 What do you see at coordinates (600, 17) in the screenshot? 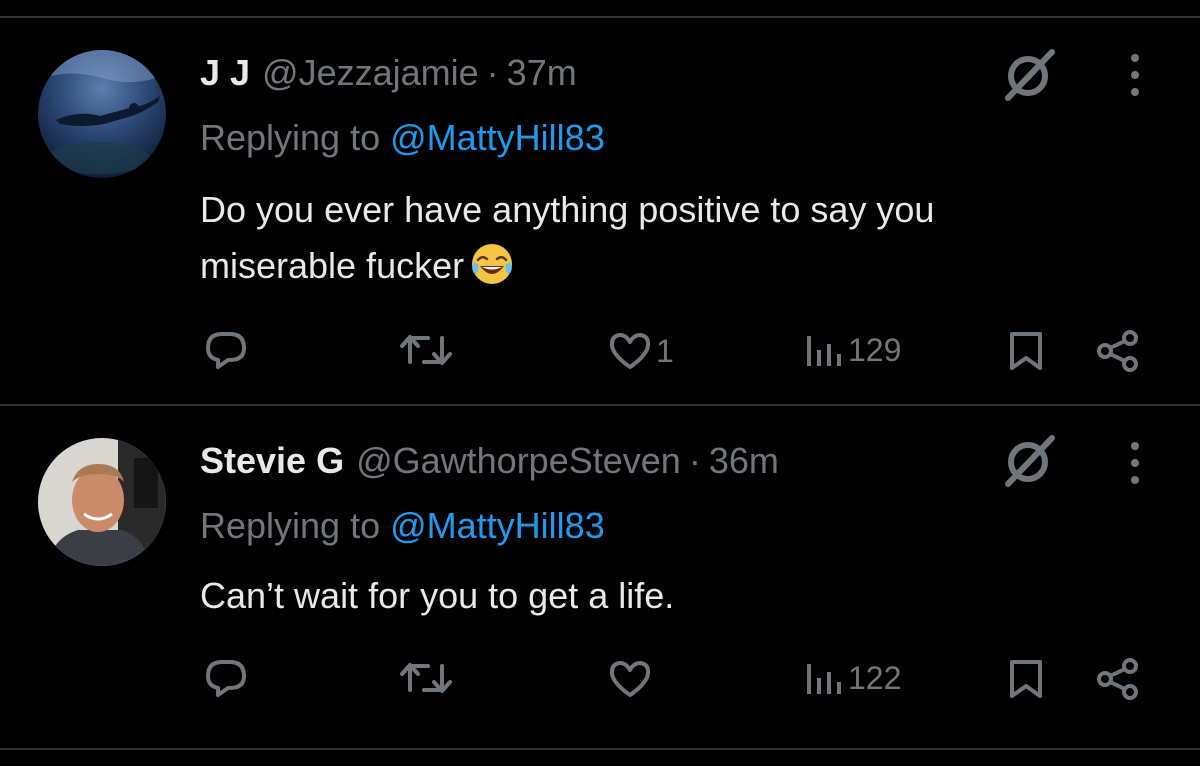
I see `top-divider` at bounding box center [600, 17].